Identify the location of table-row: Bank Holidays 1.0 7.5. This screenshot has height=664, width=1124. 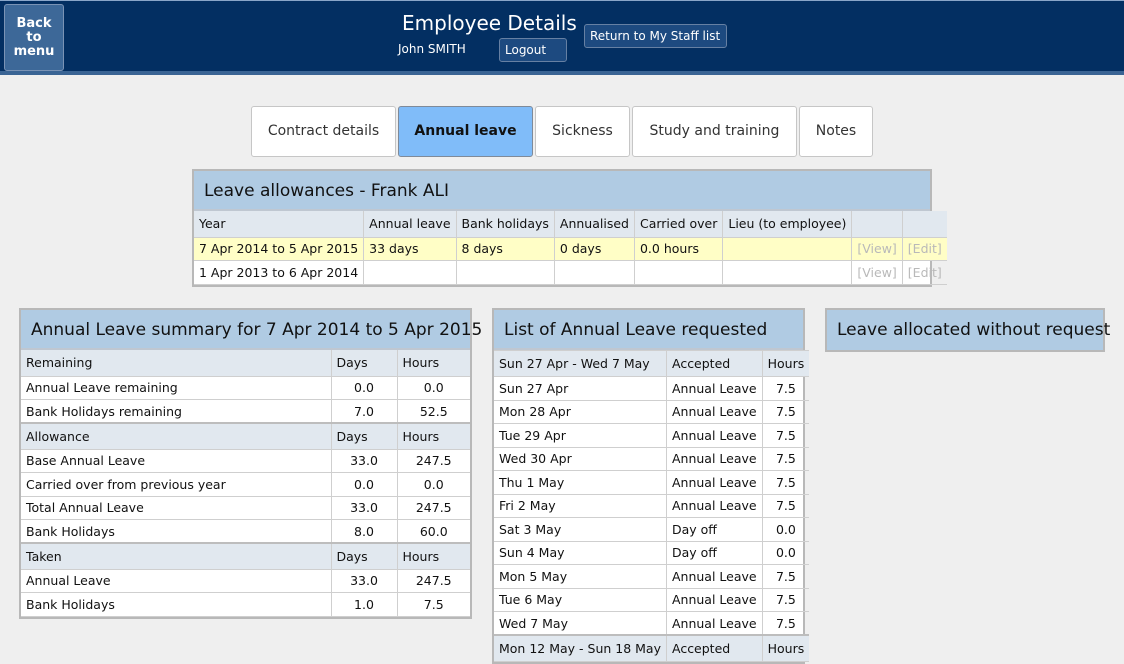
(245, 604).